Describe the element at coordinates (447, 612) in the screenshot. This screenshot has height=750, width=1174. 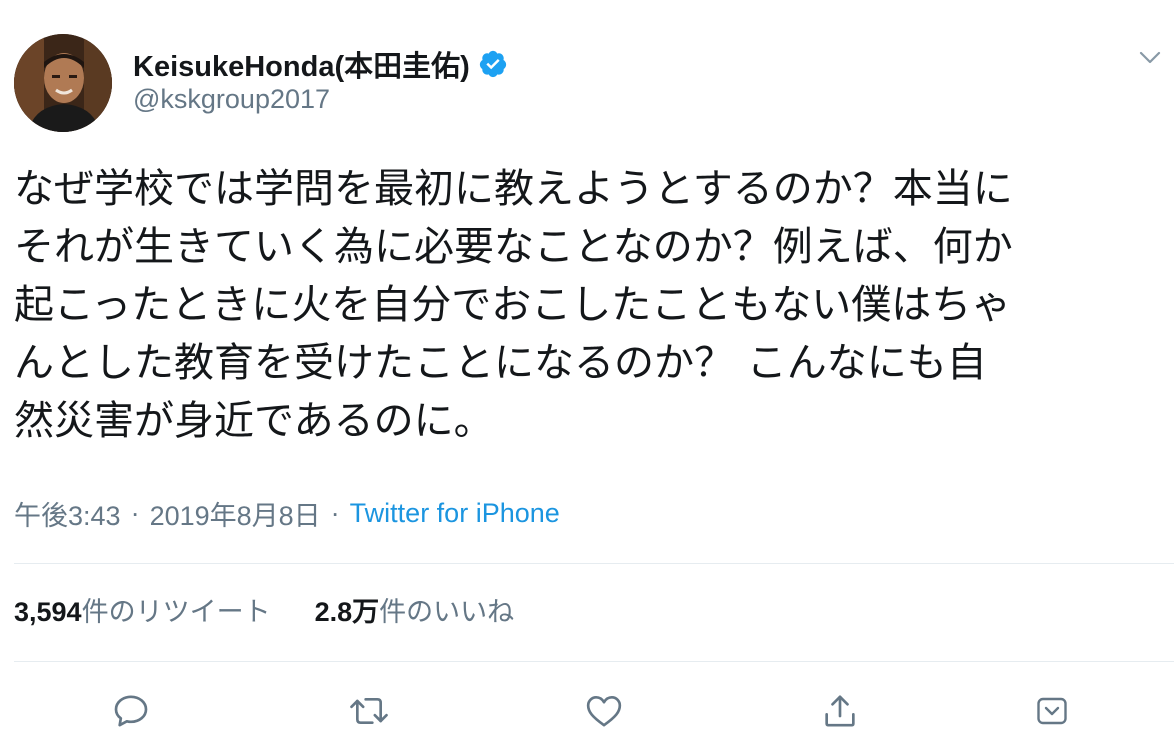
I see `like-label: 件のいいね` at that location.